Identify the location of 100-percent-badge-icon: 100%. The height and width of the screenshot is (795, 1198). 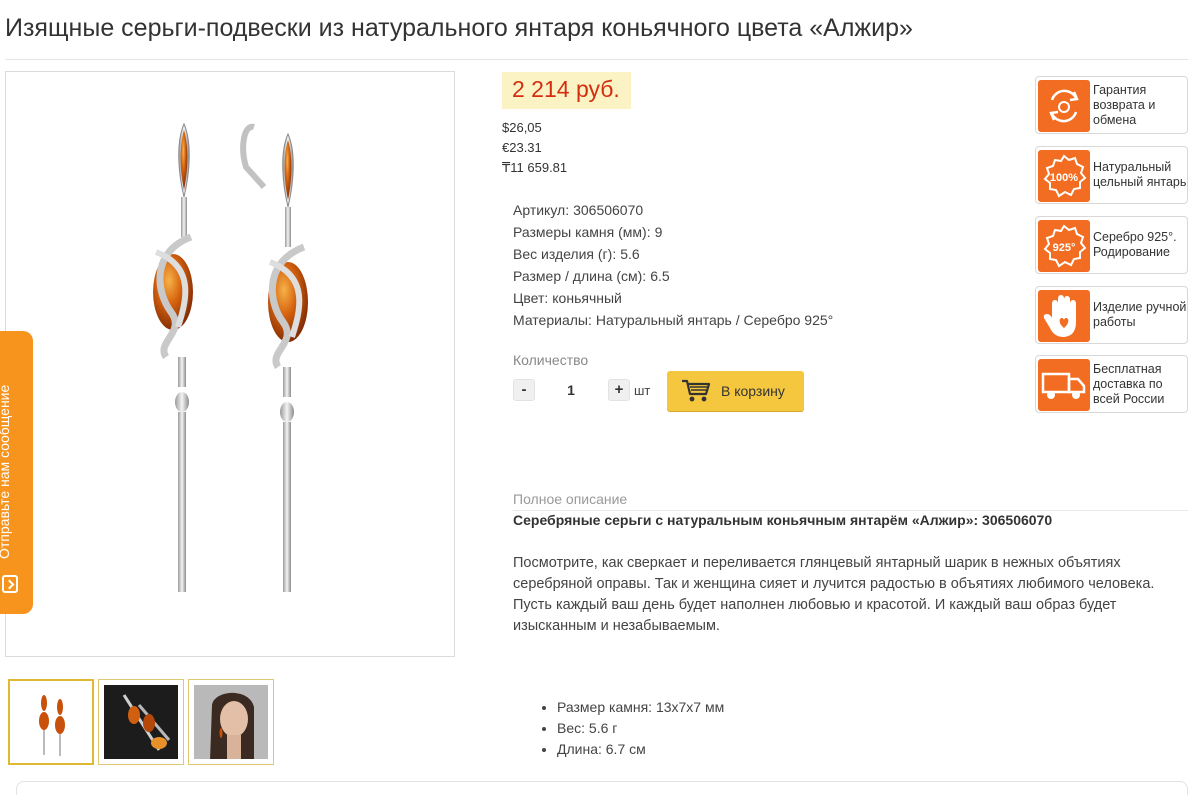
(1064, 176).